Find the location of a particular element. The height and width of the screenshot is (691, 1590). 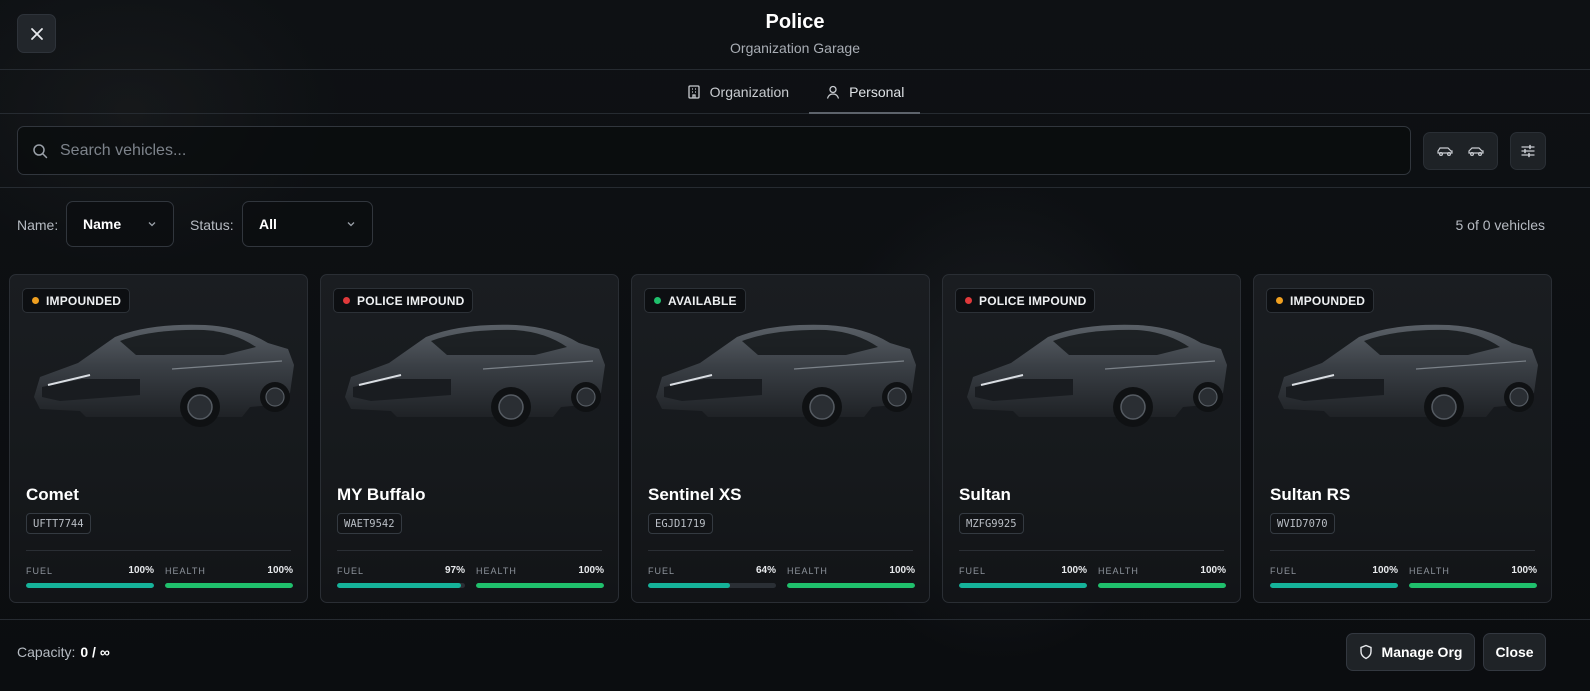

filter-settings-button is located at coordinates (1528, 151).